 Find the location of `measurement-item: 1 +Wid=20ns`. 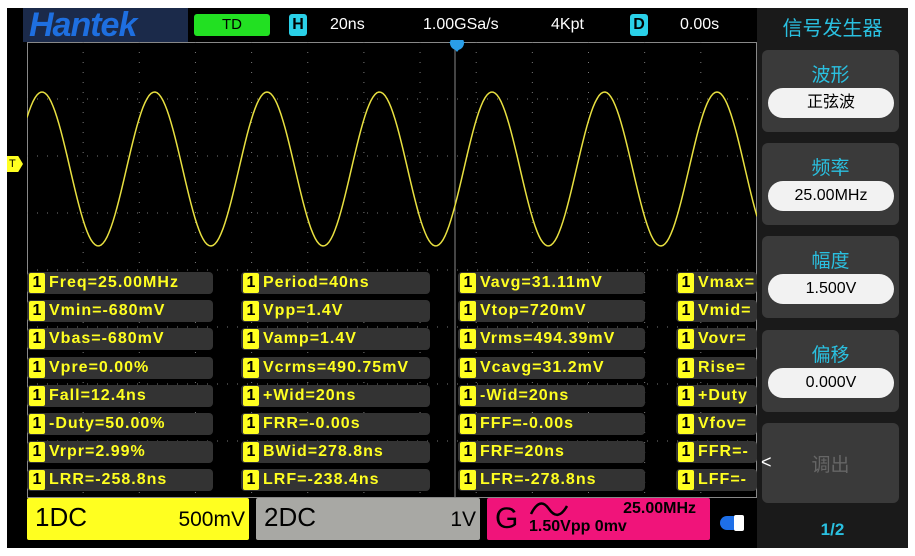

measurement-item: 1 +Wid=20ns is located at coordinates (335, 395).